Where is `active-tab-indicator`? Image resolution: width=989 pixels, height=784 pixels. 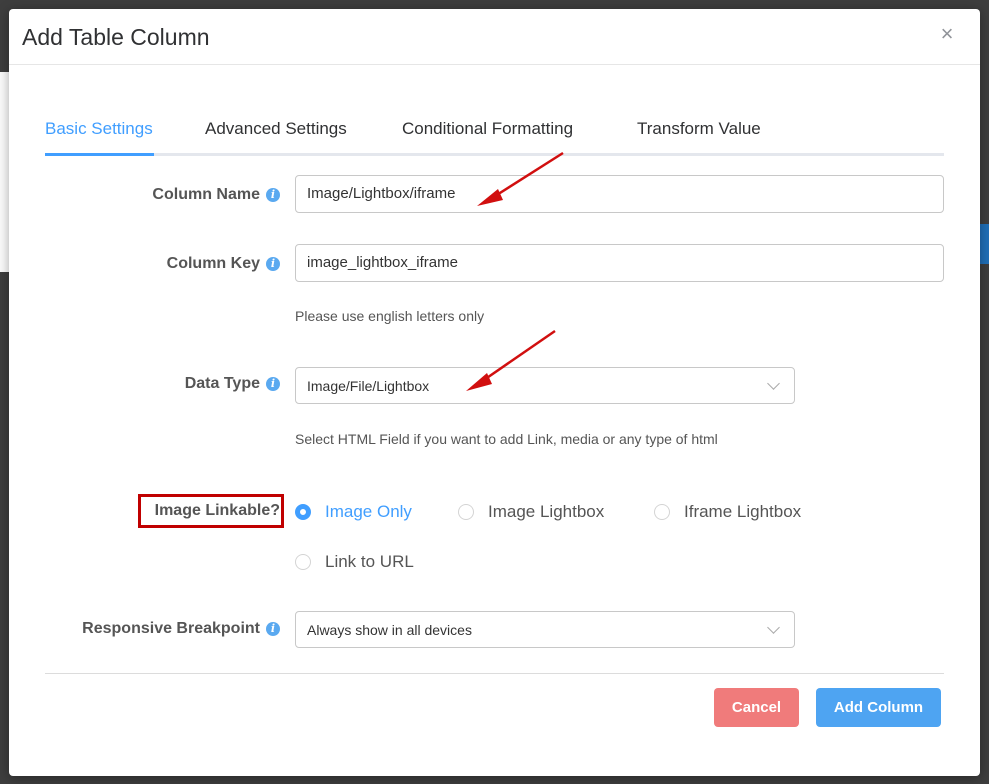
active-tab-indicator is located at coordinates (99, 154).